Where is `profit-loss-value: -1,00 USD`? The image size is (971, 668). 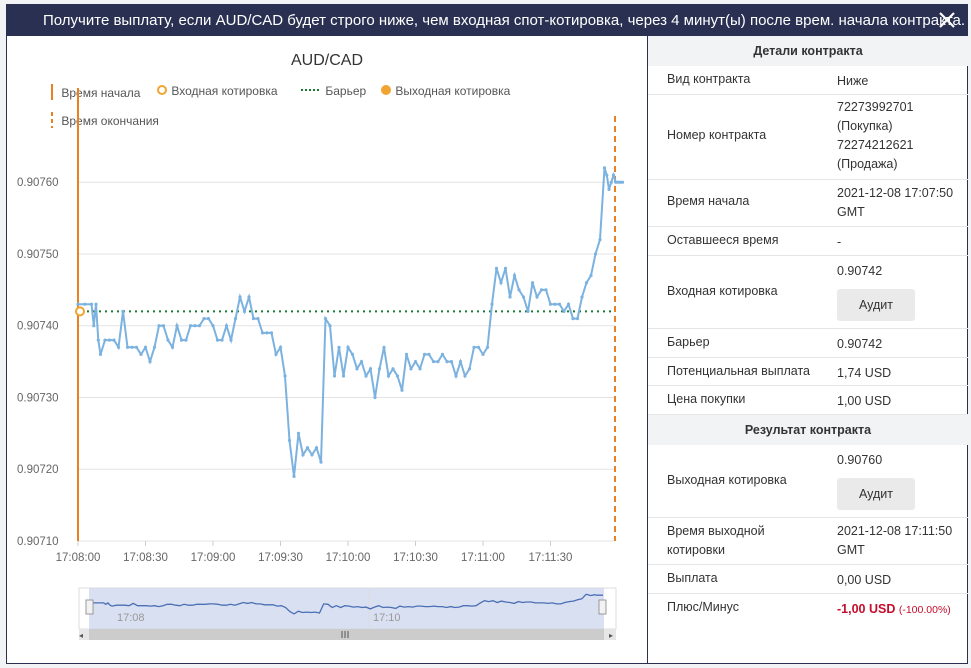 profit-loss-value: -1,00 USD is located at coordinates (866, 609).